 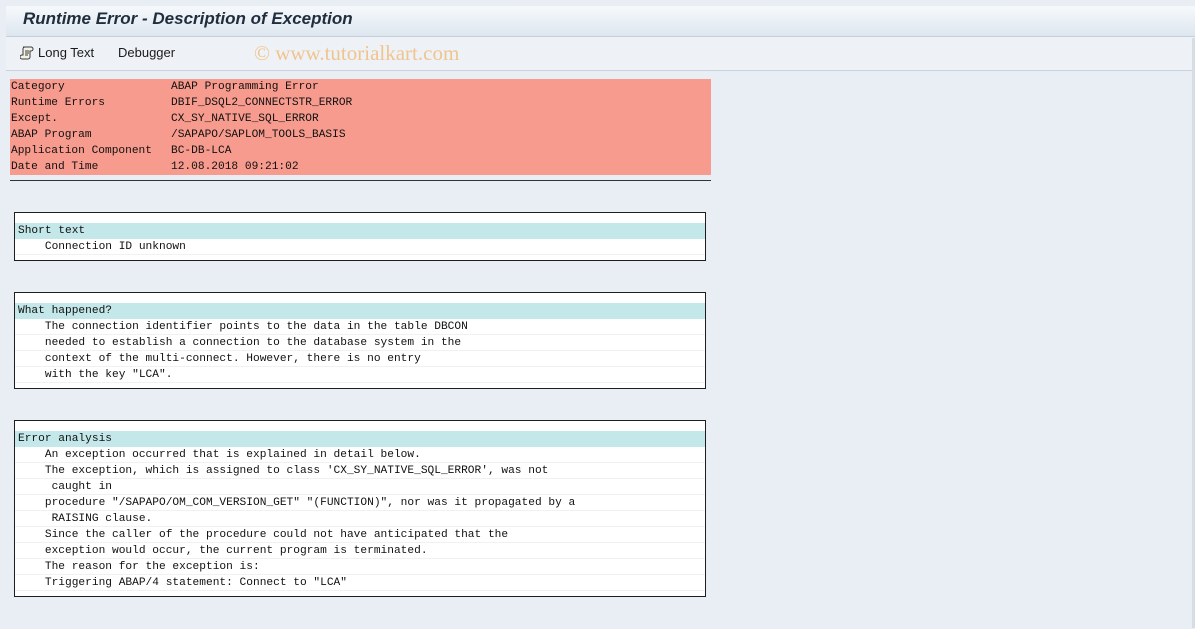 I want to click on long-text-label: Long Text, so click(x=66, y=52).